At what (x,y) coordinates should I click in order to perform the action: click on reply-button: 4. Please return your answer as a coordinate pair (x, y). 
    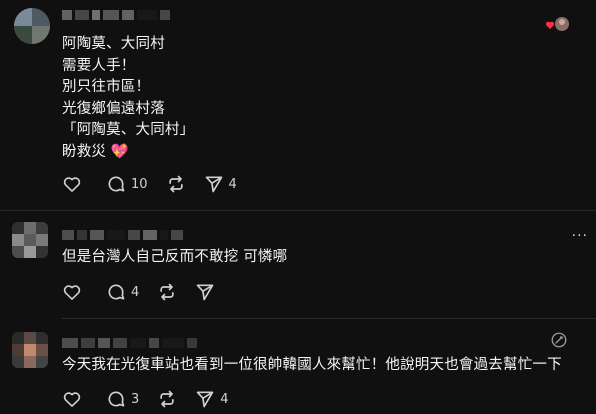
    Looking at the image, I should click on (122, 292).